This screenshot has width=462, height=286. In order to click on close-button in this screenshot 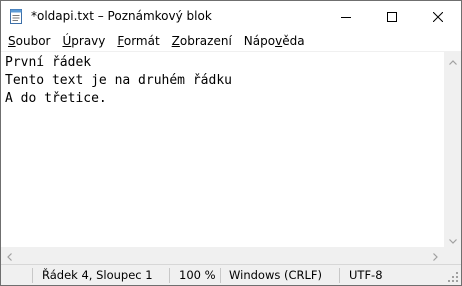, I will do `click(438, 16)`.